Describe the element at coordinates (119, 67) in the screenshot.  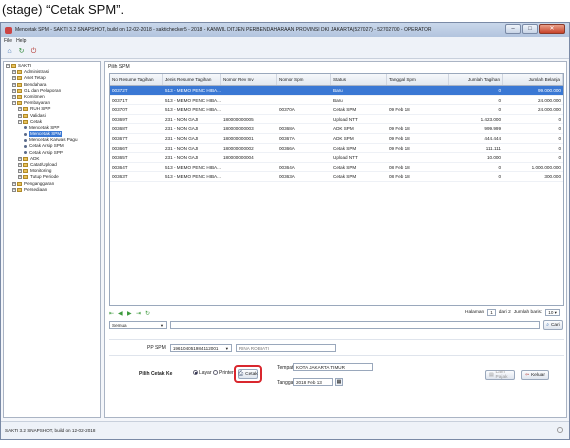
I see `panel-title: Pilih SPM` at that location.